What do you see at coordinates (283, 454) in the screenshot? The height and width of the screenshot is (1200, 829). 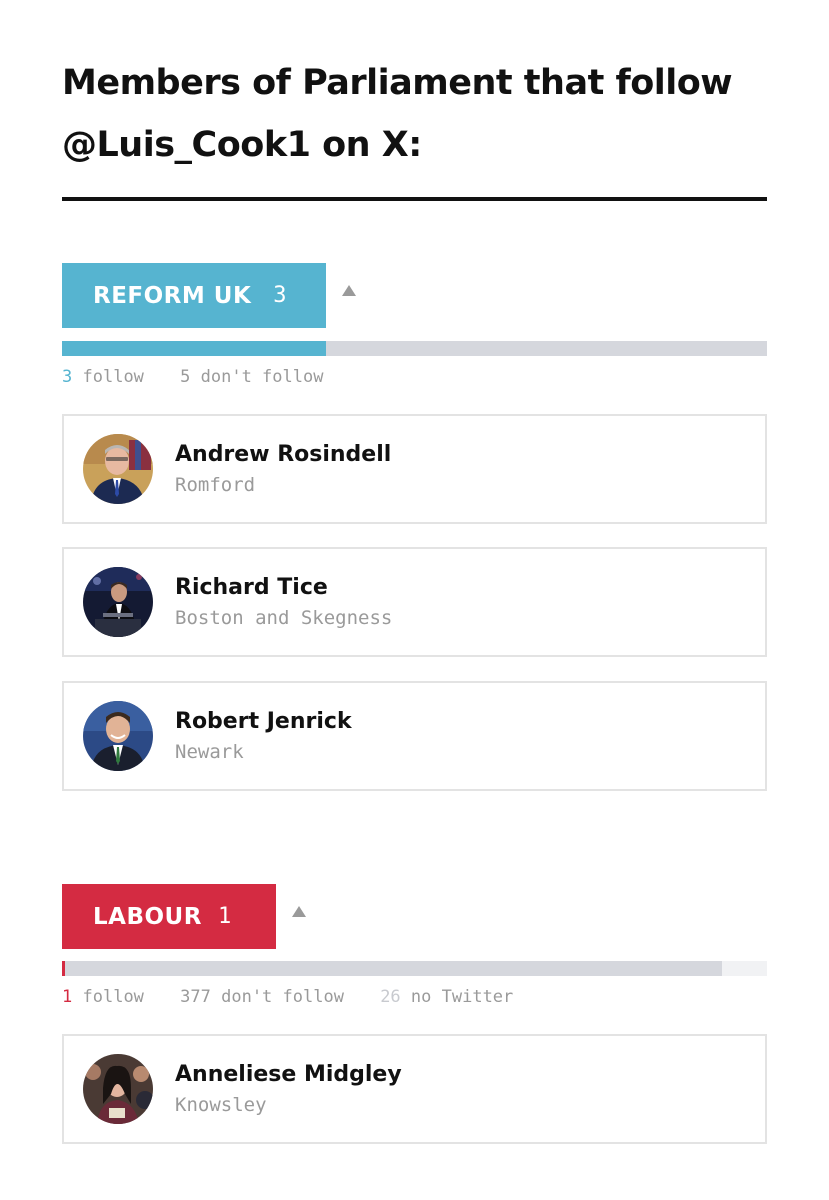 I see `mp-name: Andrew Rosindell` at bounding box center [283, 454].